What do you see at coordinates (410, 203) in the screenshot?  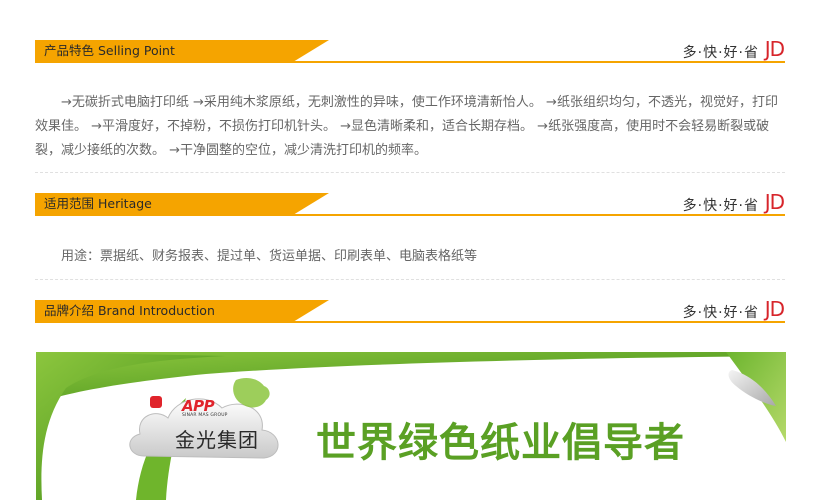 I see `section-header-heritage: 适用范围 Heritage 多·快·好·省 JD` at bounding box center [410, 203].